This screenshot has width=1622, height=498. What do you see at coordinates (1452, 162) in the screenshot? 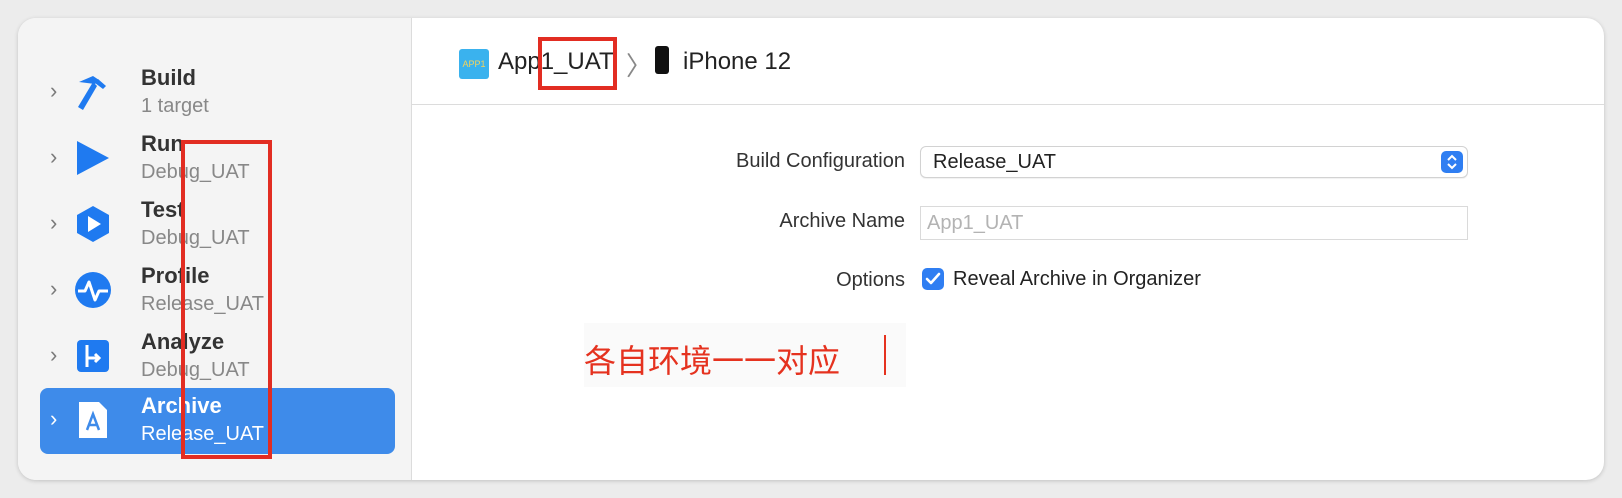
I see `updown-chevron-icon` at bounding box center [1452, 162].